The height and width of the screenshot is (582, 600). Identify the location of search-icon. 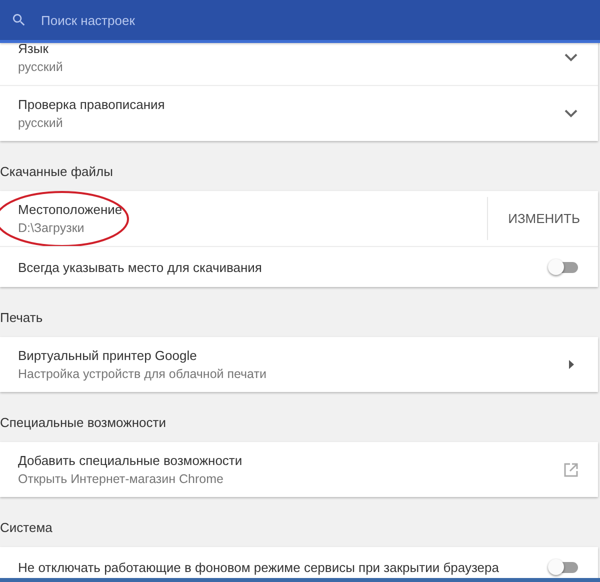
(19, 20).